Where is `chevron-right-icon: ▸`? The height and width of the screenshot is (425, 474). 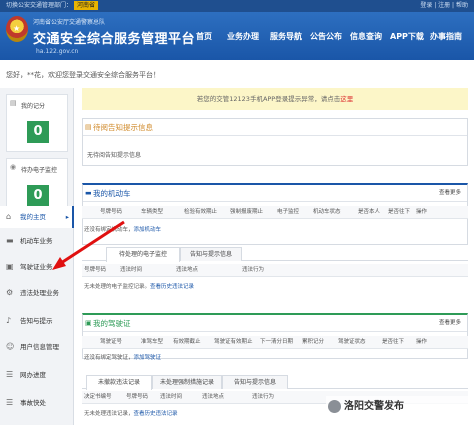
chevron-right-icon: ▸ is located at coordinates (67, 217).